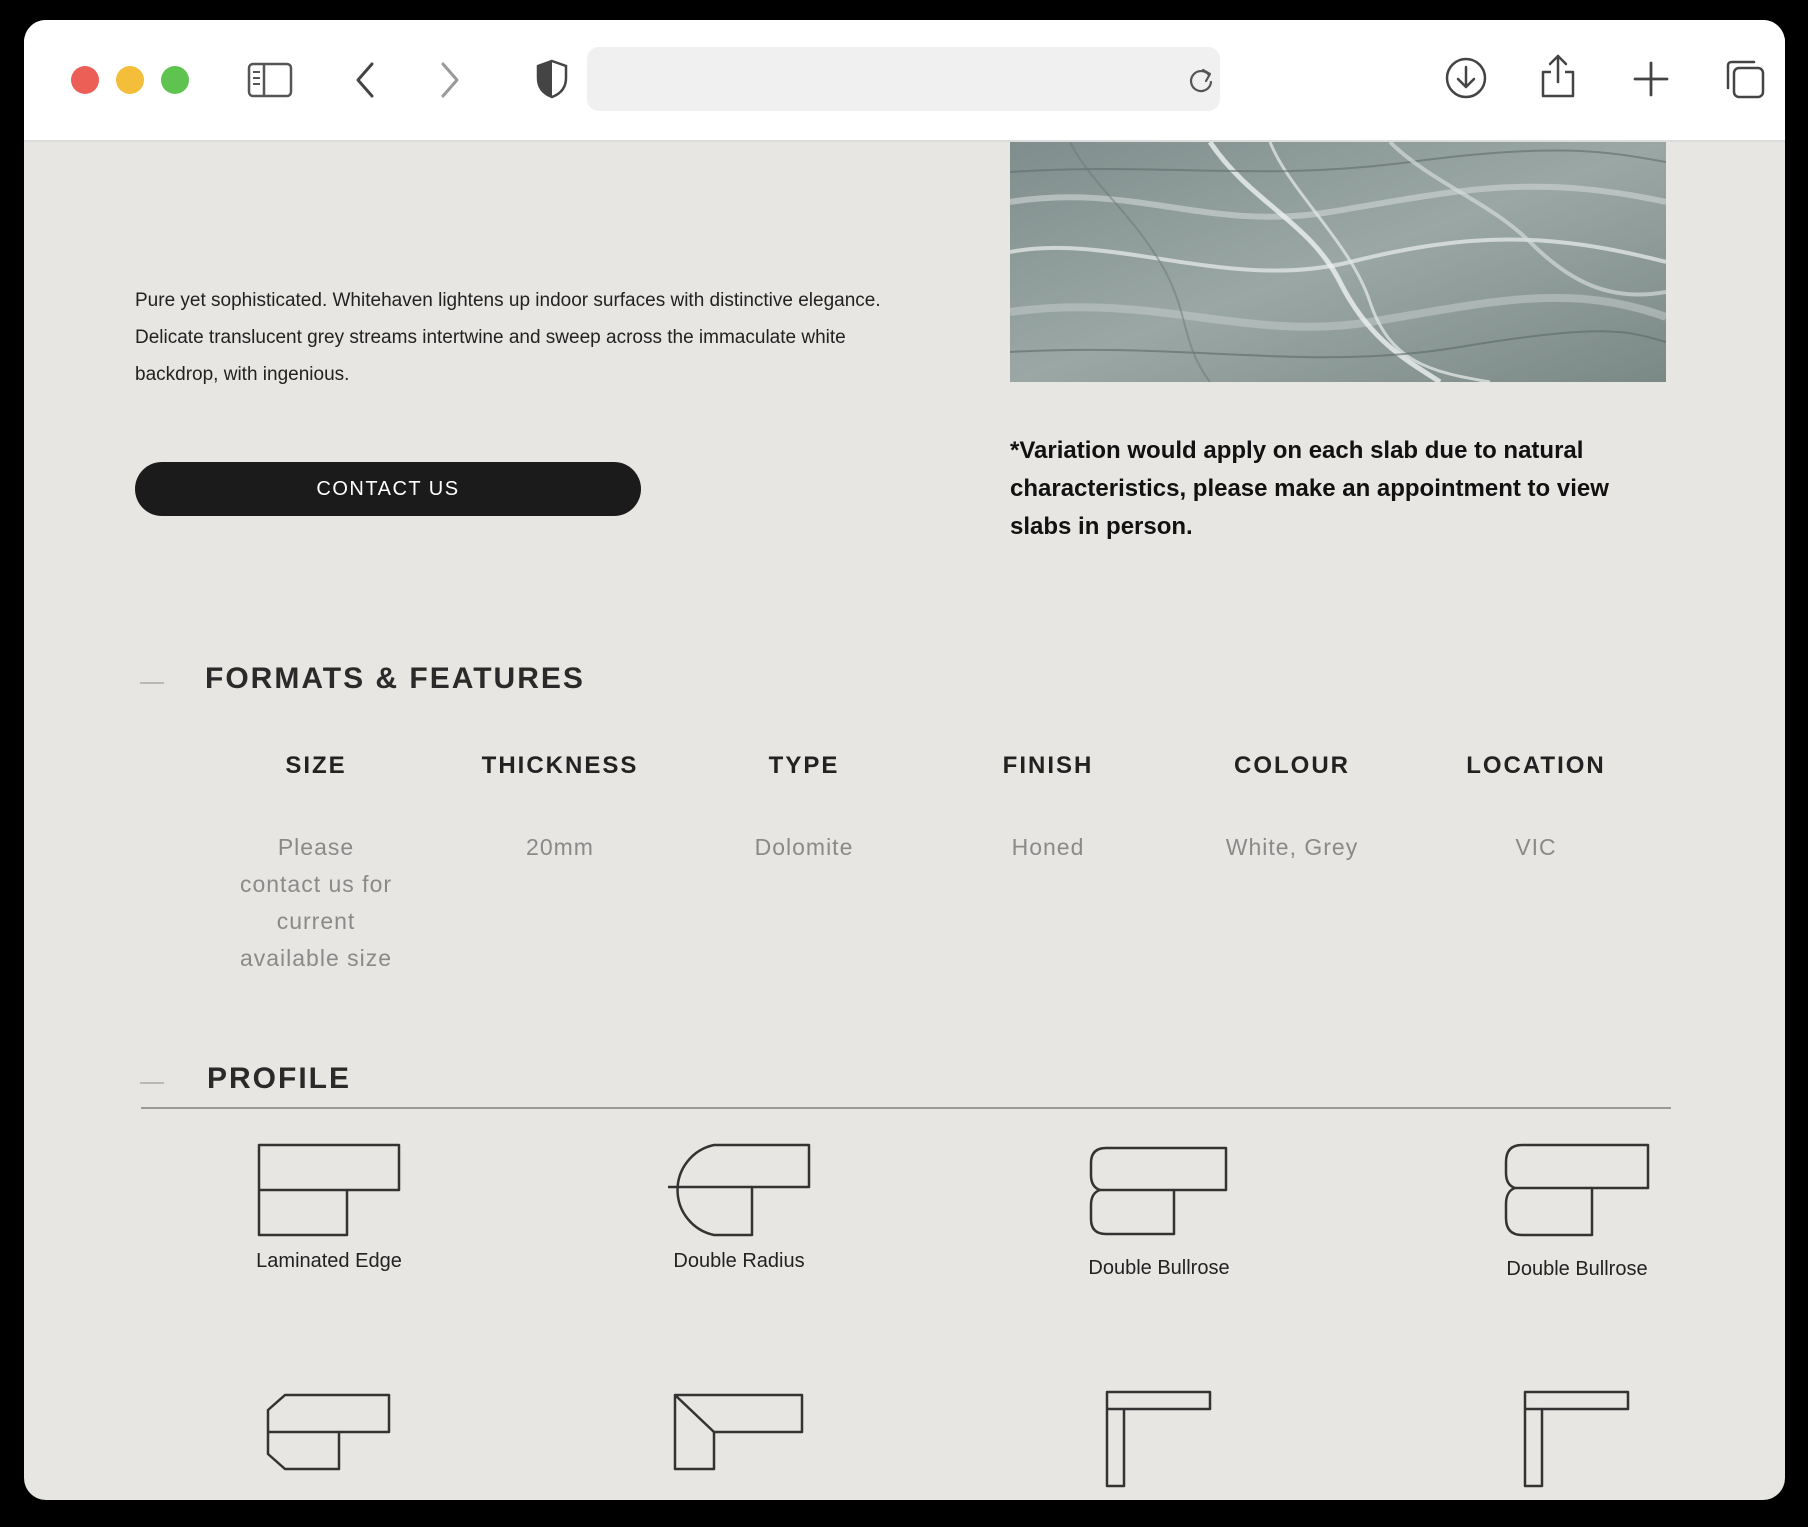 The height and width of the screenshot is (1527, 1808). I want to click on profile-double-radius: Double Radius, so click(739, 1209).